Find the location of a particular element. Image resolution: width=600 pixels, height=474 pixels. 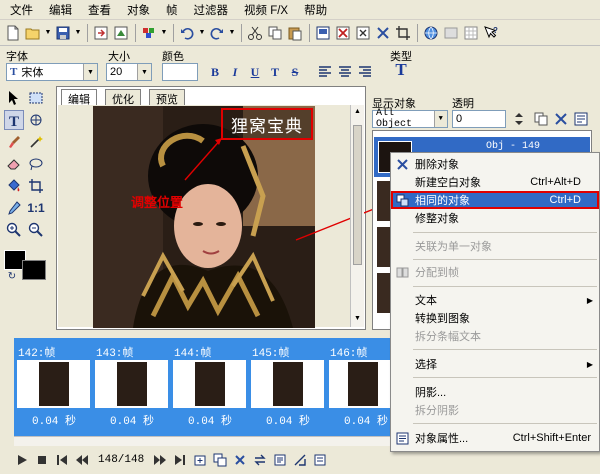

next-frame-icon is located at coordinates (160, 460).